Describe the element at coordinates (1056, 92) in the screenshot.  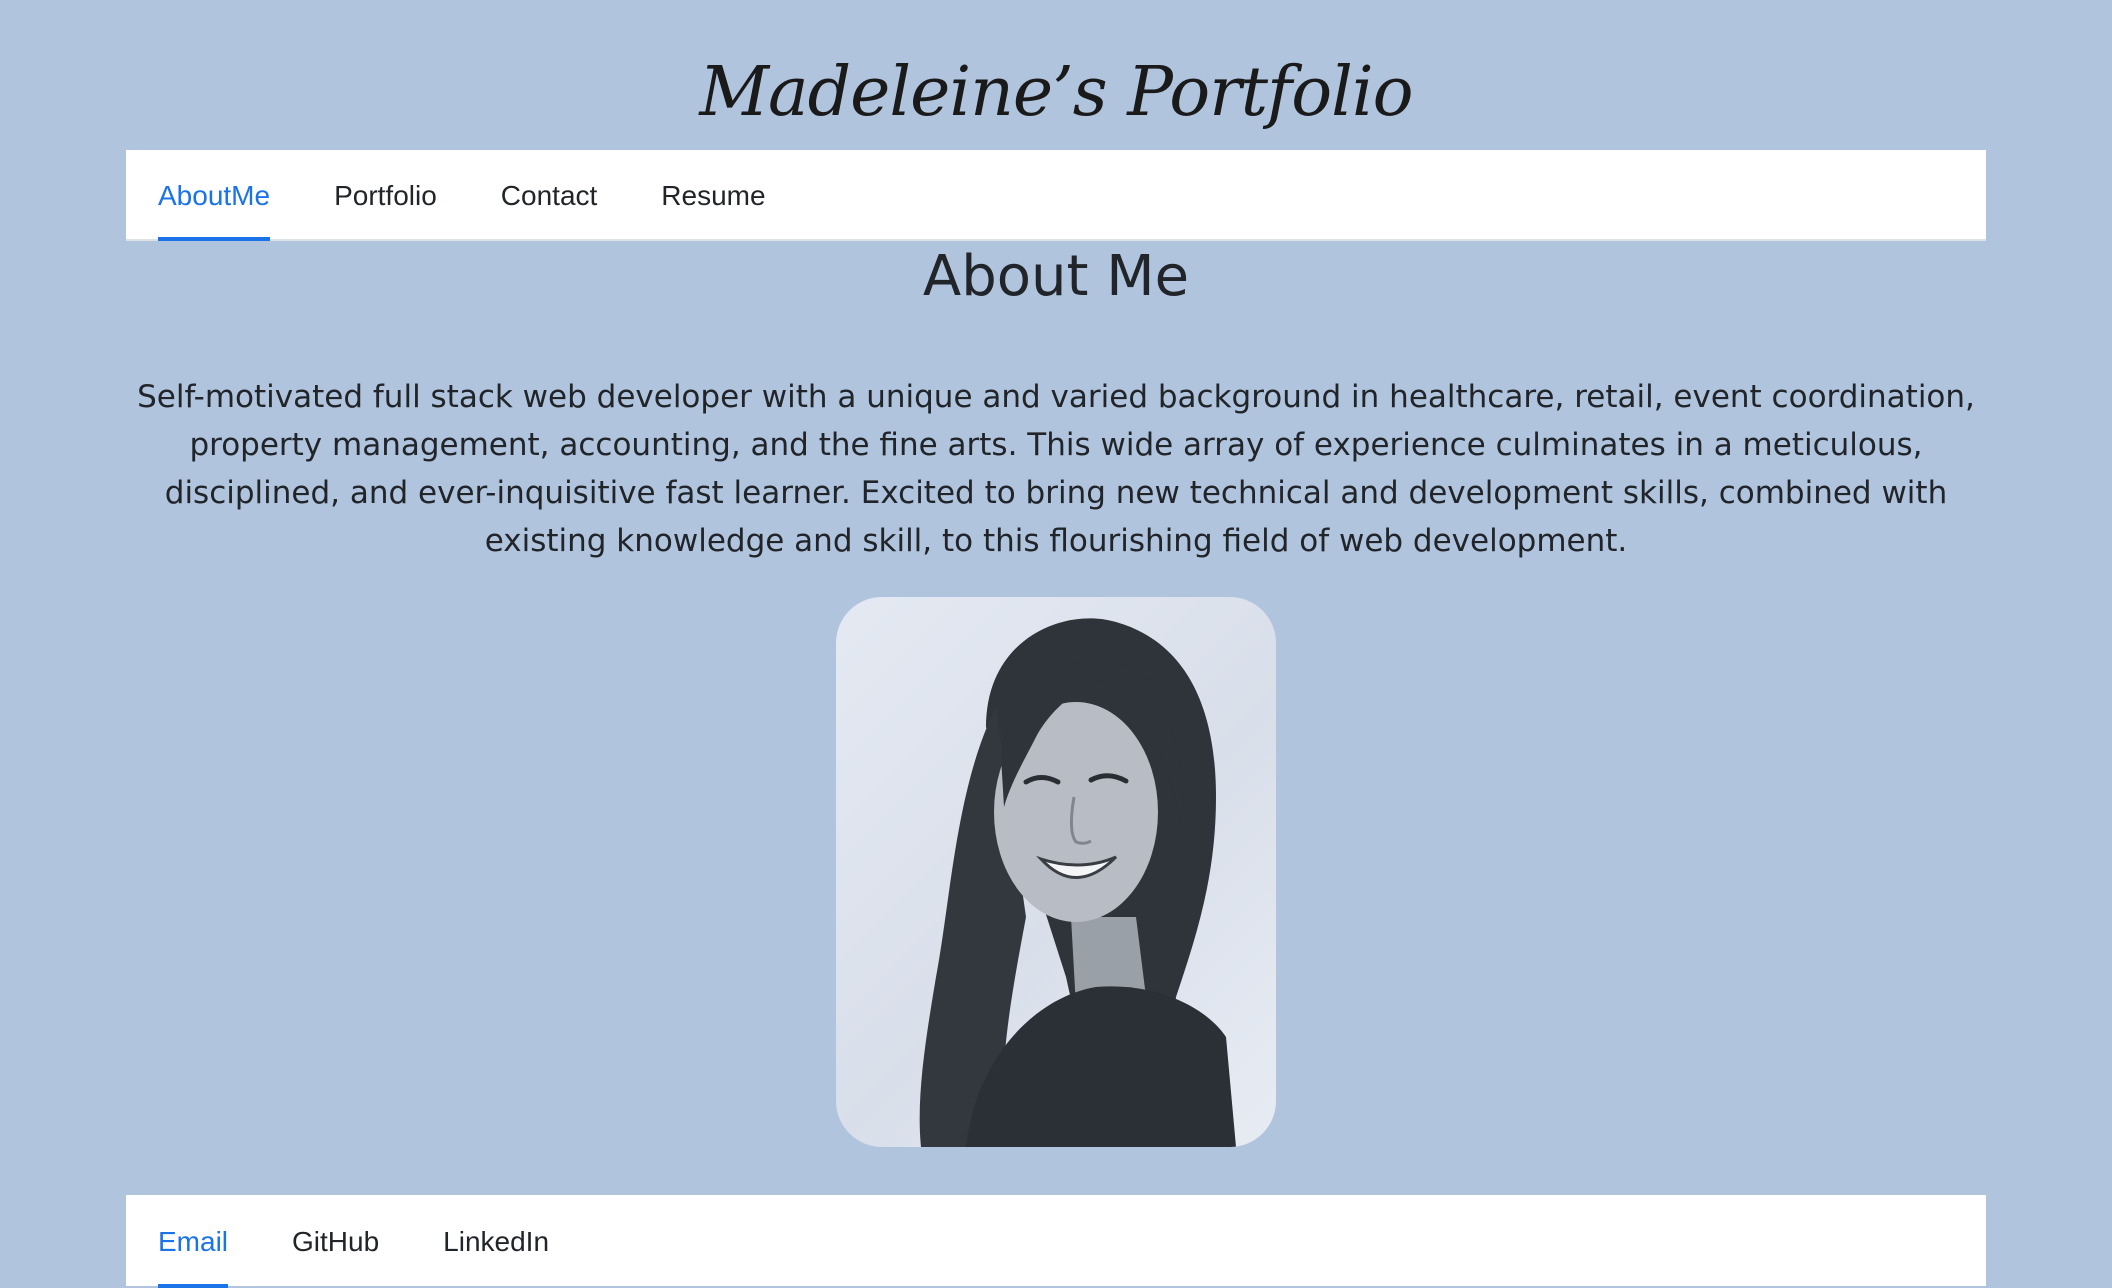
I see `site-title: Madeleine’s Portfolio` at that location.